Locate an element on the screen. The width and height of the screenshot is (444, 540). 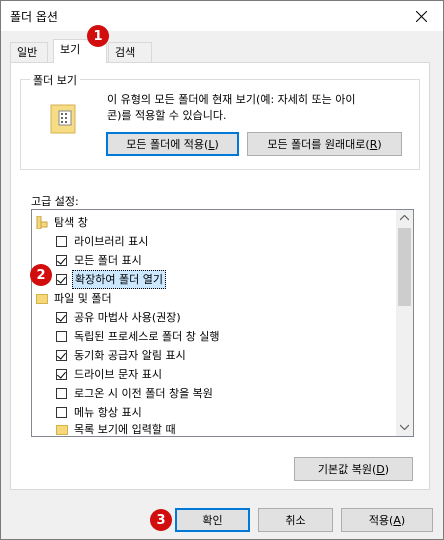
list-item: 파일 및 폴더 is located at coordinates (212, 298).